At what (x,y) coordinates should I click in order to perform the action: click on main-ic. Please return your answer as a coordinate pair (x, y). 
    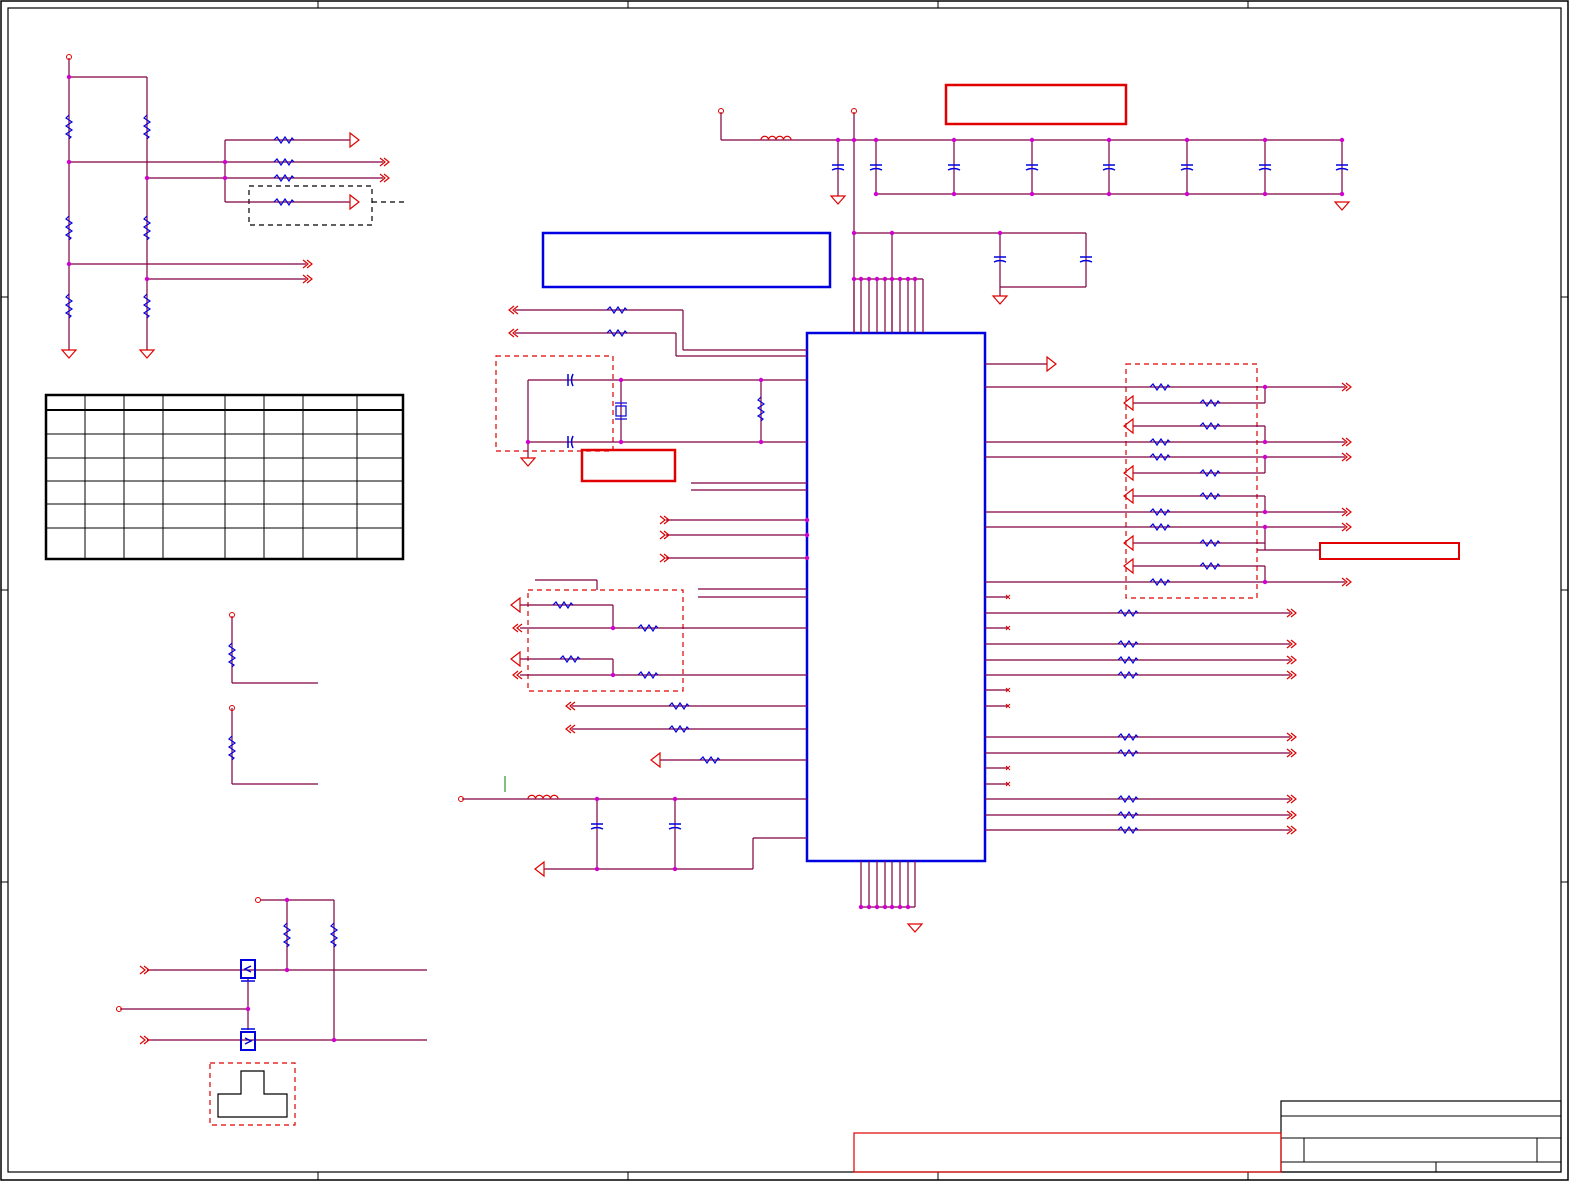
    Looking at the image, I should click on (896, 597).